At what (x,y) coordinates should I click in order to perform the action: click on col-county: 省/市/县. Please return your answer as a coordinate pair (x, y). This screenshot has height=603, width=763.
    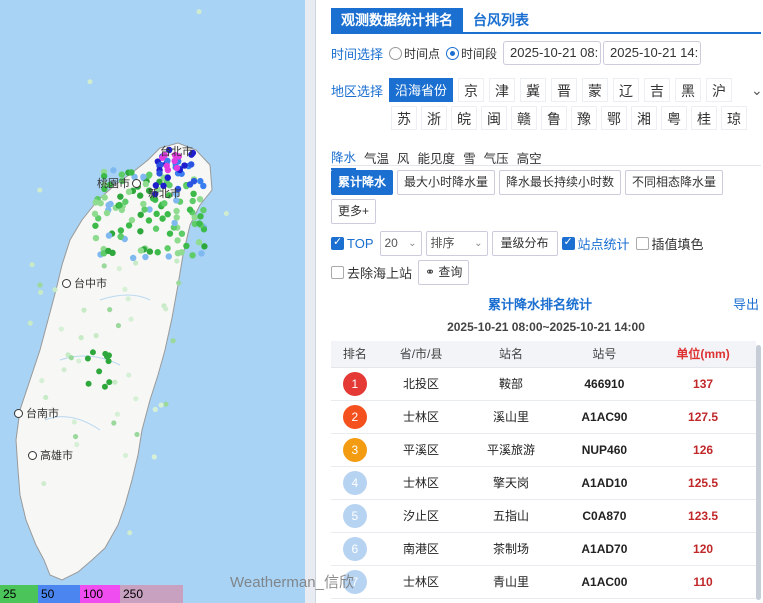
    Looking at the image, I should click on (421, 354).